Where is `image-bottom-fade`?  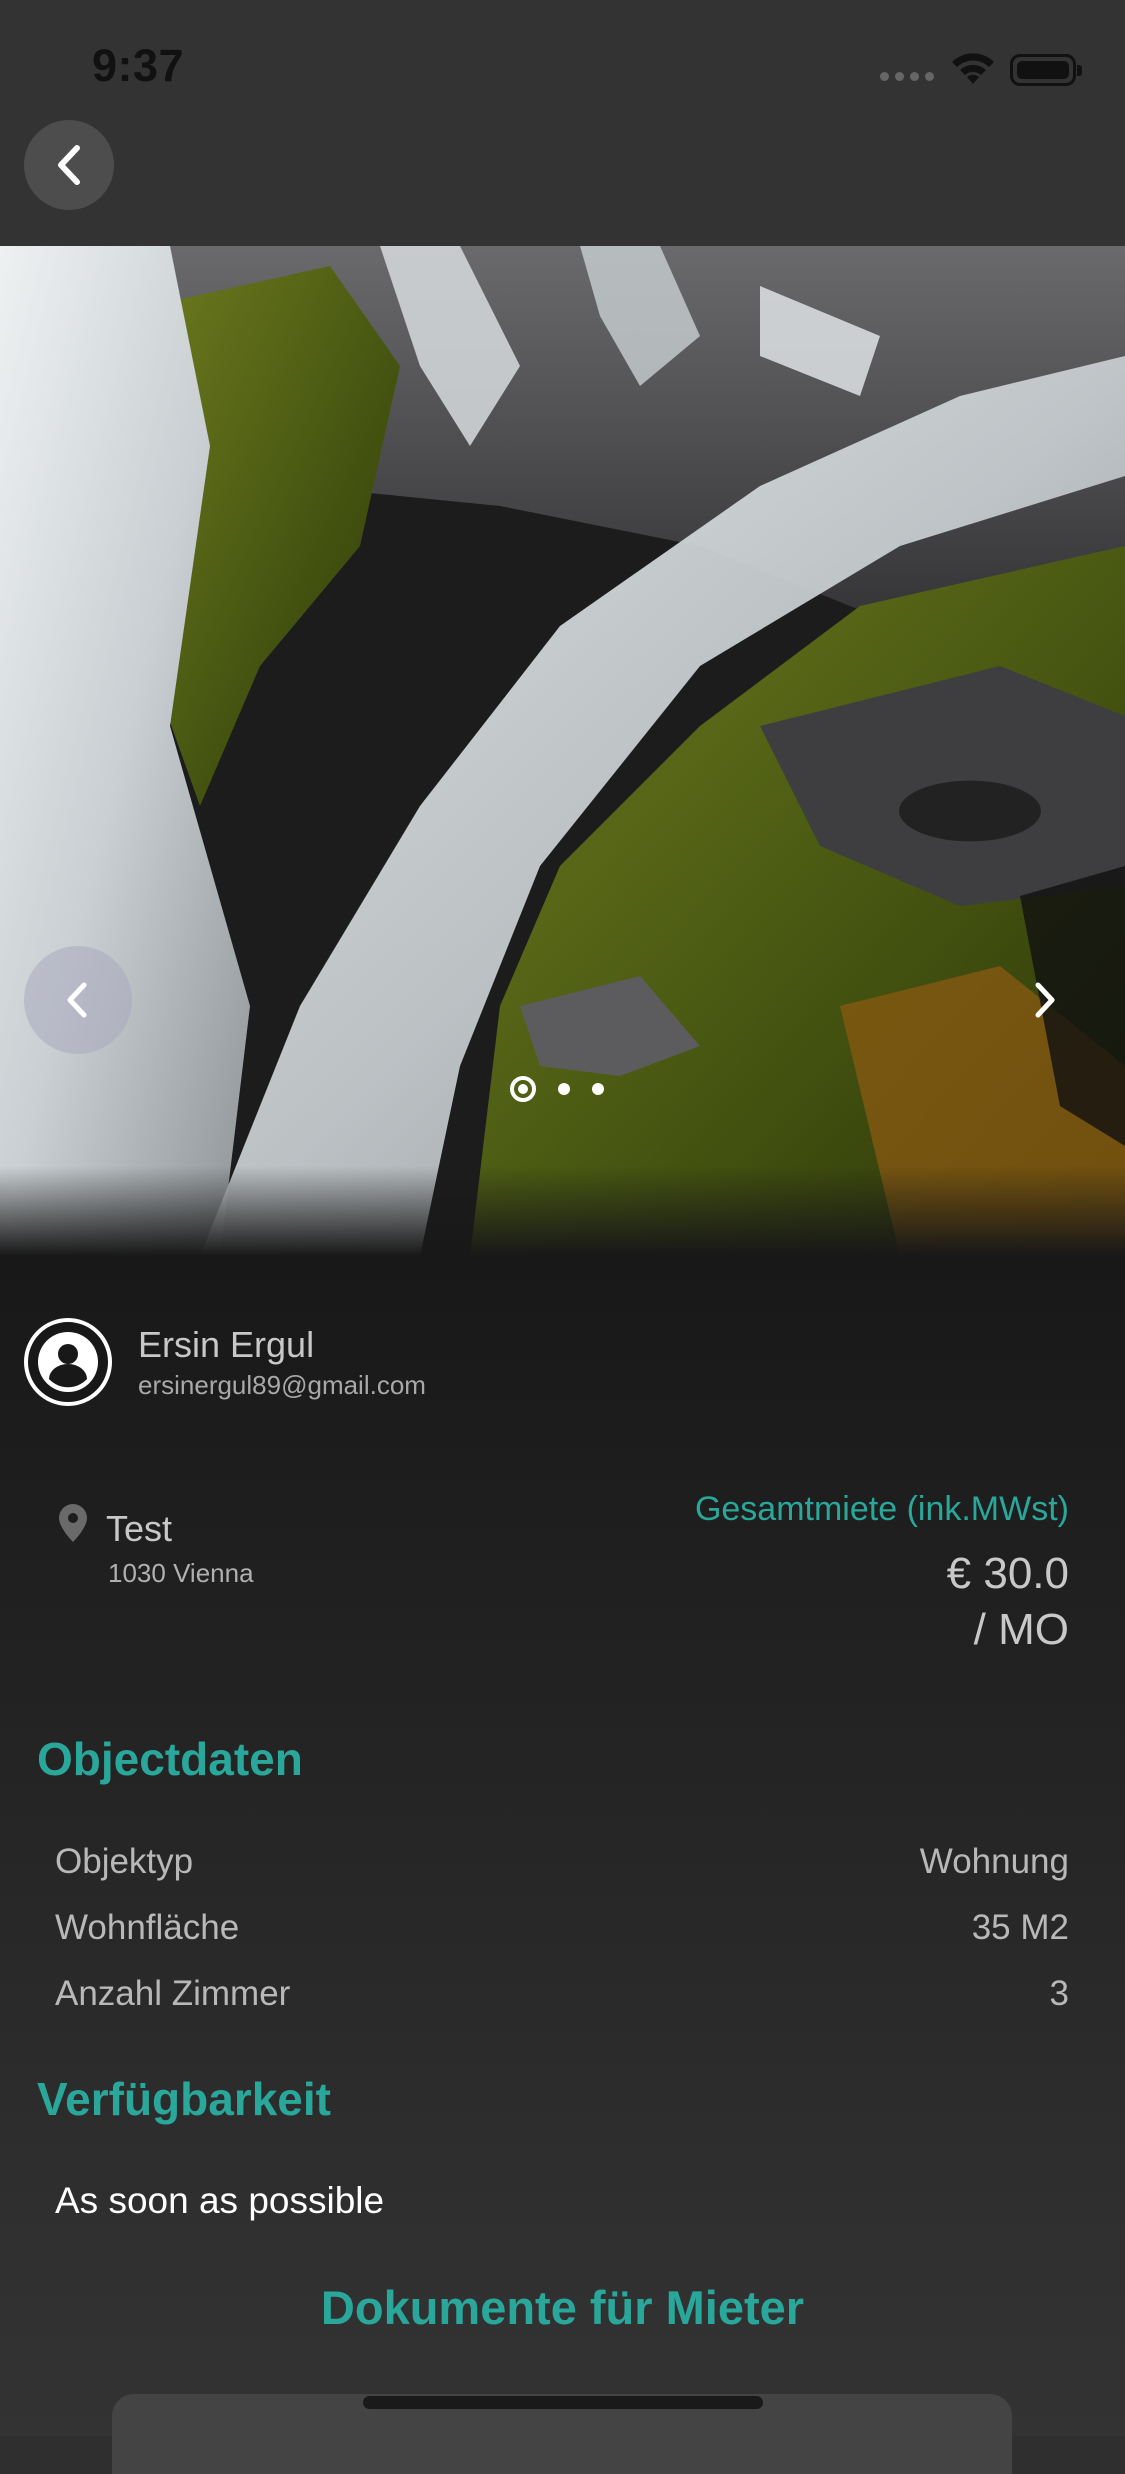
image-bottom-fade is located at coordinates (562, 1211).